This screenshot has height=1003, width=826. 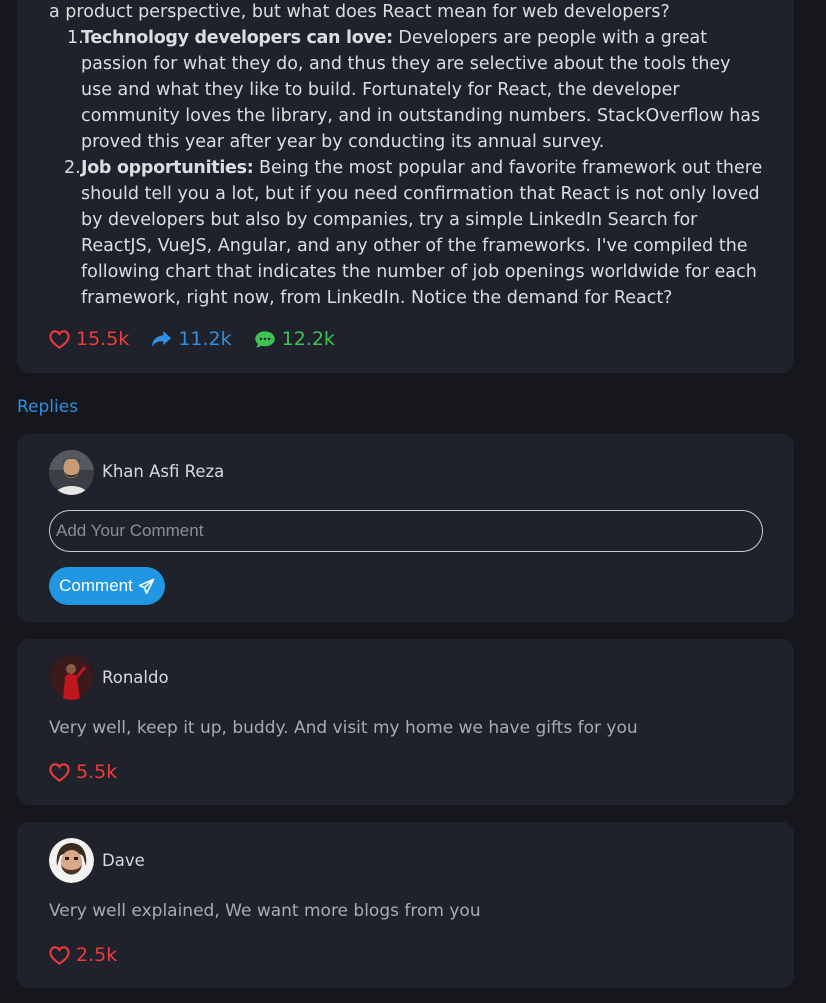 I want to click on post-stats: 15.5k 11.2k 12.2k, so click(x=203, y=339).